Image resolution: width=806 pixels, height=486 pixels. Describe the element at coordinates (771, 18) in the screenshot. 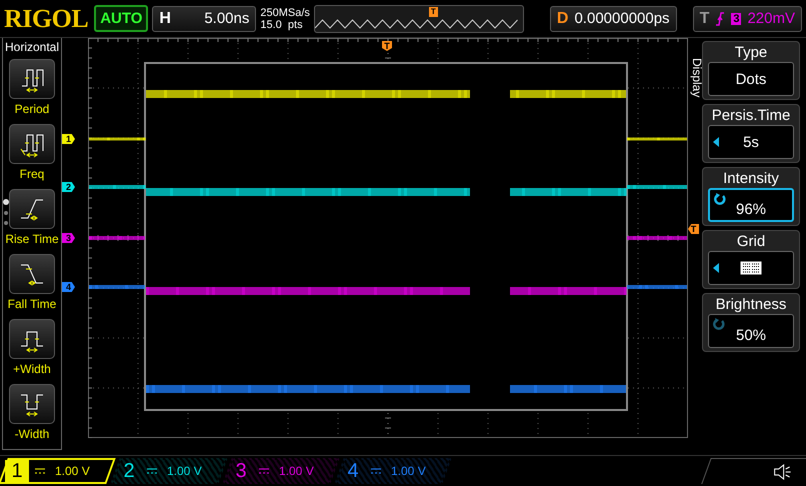

I see `trigger-level: 220mV` at that location.